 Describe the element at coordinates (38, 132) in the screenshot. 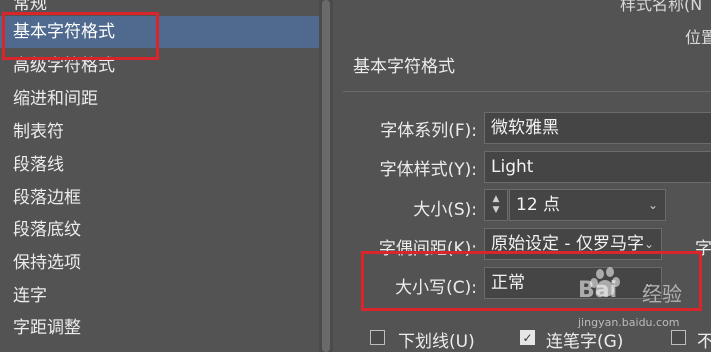

I see `sidebar-item-label: 制表符` at that location.